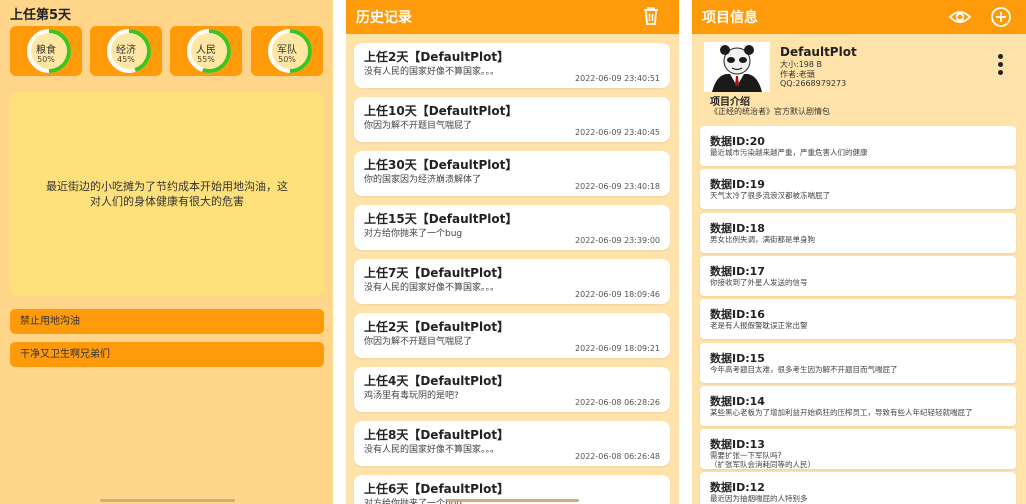 The image size is (1026, 504). I want to click on data-item: 数据ID:13 需要扩张一下军队吗? （扩张军队会消耗同等的人民）, so click(858, 449).